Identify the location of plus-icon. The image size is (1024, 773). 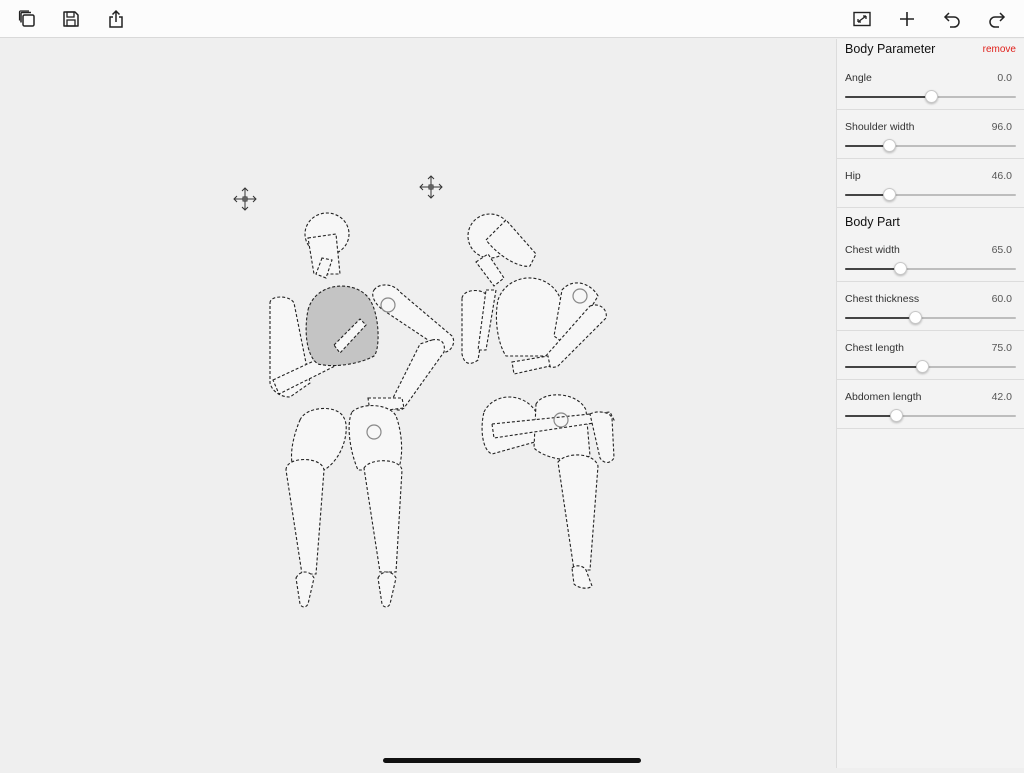
(907, 19).